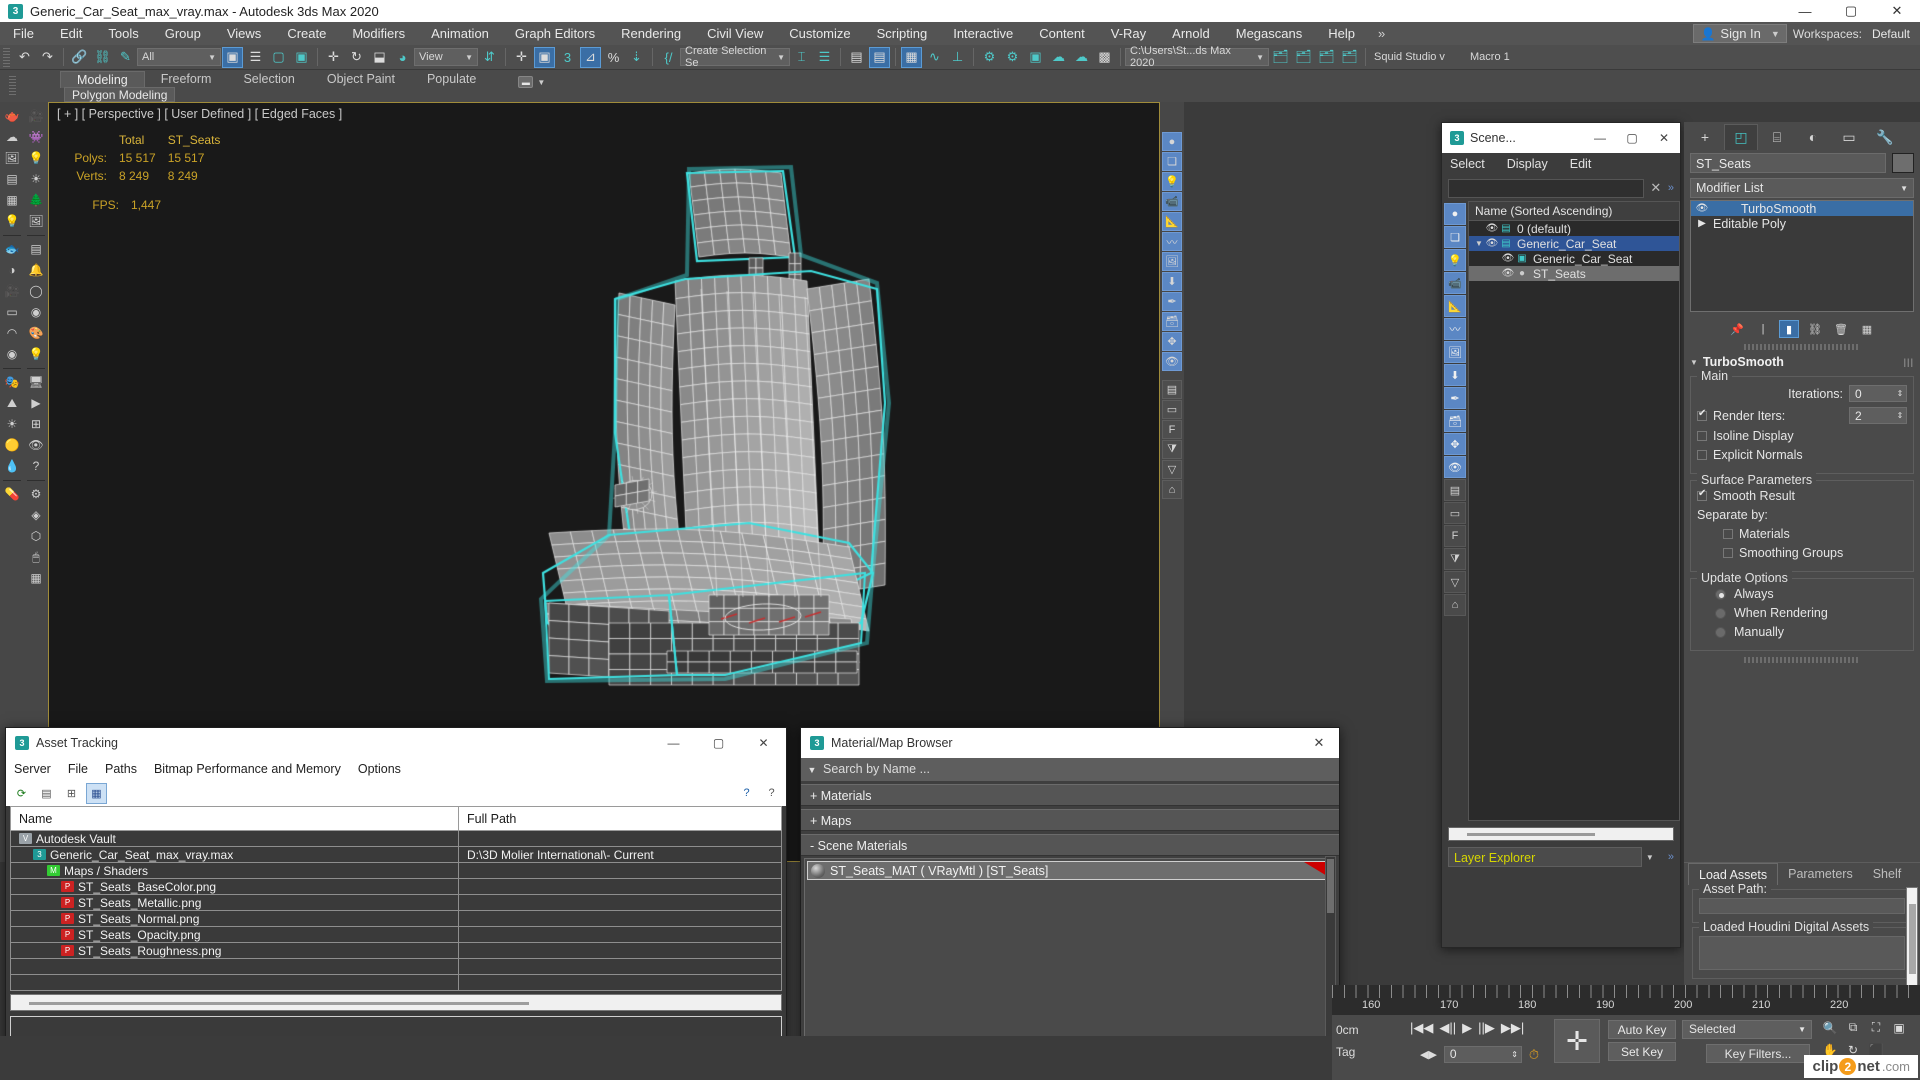 This screenshot has height=1080, width=1920. What do you see at coordinates (12, 494) in the screenshot?
I see `left-tool-icon-a-17: 💊` at bounding box center [12, 494].